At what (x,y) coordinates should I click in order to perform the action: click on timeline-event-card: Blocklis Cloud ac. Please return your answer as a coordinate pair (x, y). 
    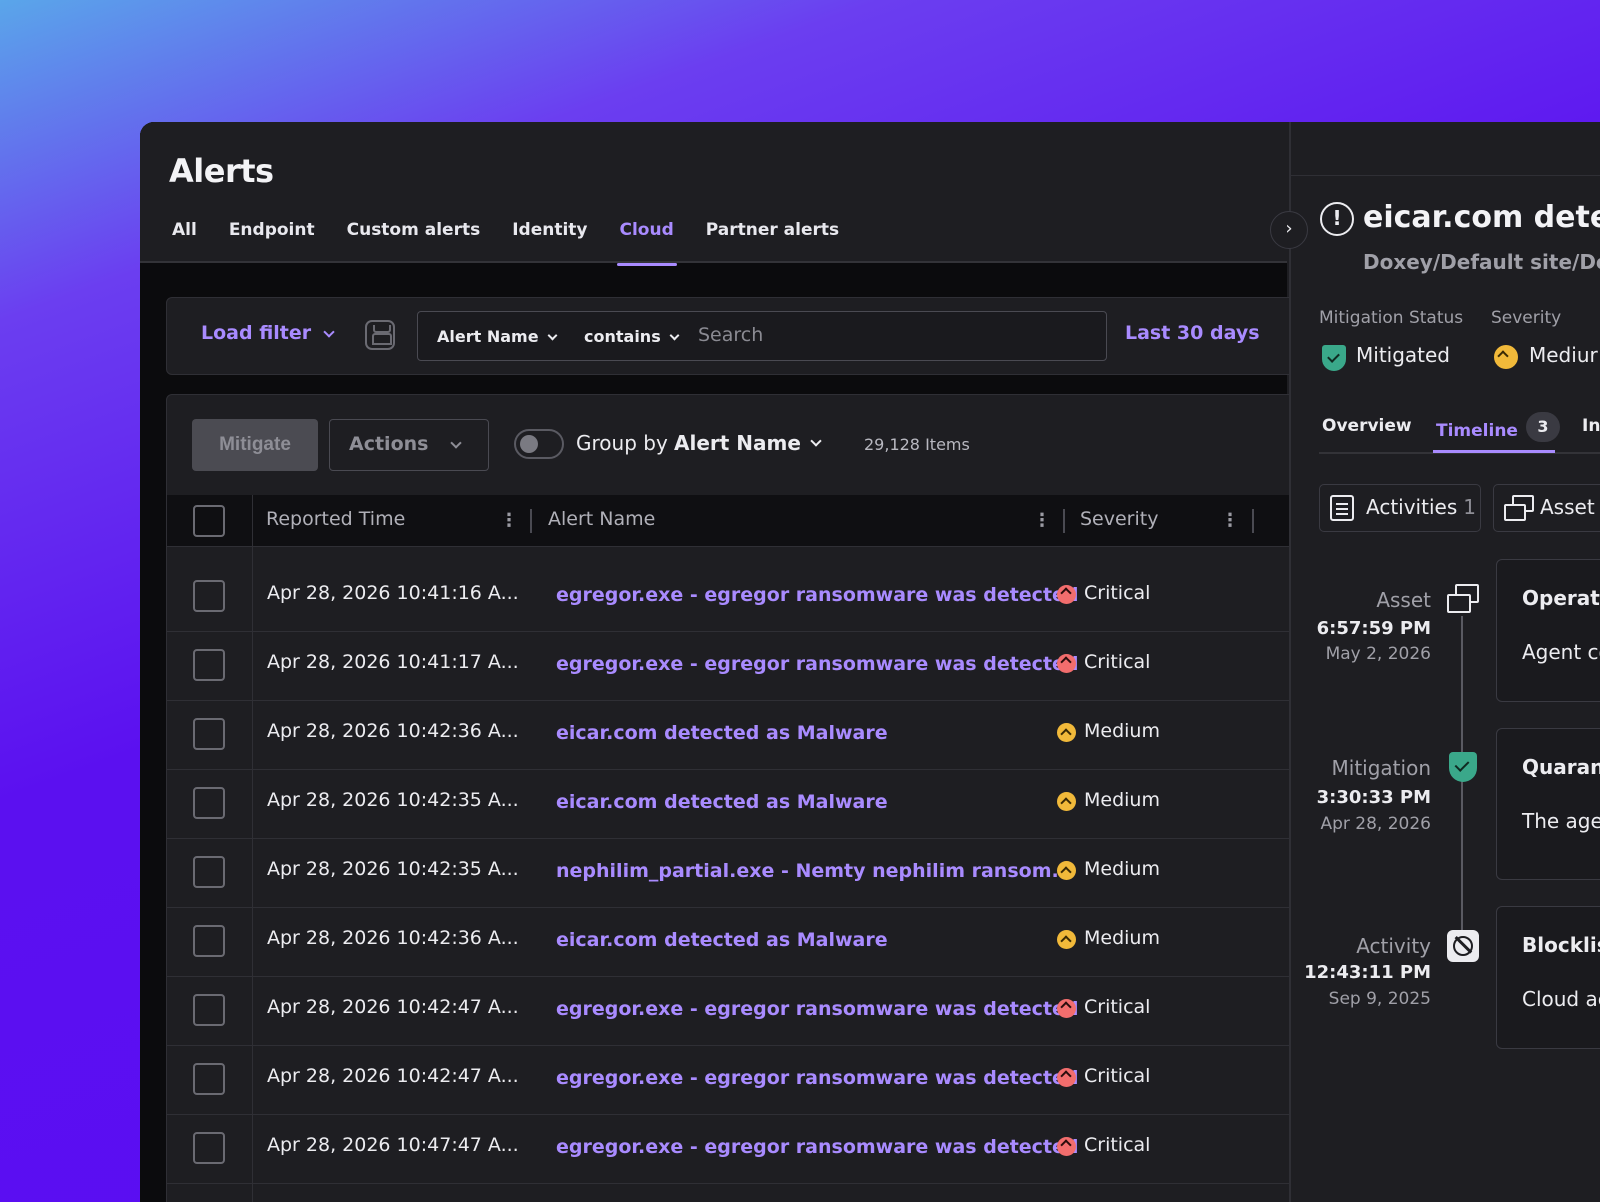
    Looking at the image, I should click on (1548, 977).